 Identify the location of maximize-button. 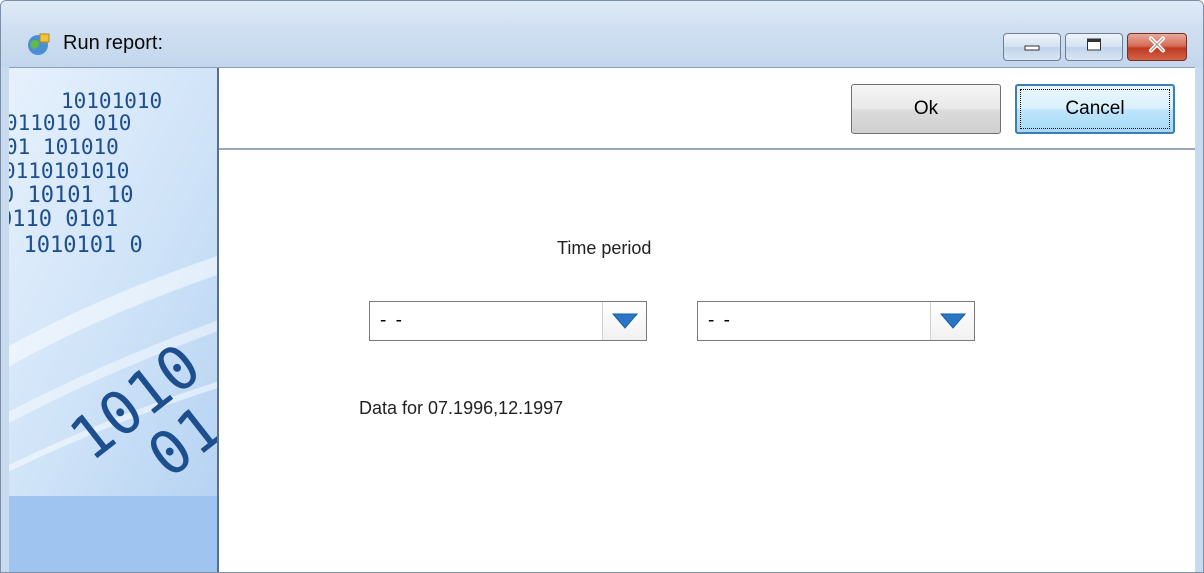
(1094, 47).